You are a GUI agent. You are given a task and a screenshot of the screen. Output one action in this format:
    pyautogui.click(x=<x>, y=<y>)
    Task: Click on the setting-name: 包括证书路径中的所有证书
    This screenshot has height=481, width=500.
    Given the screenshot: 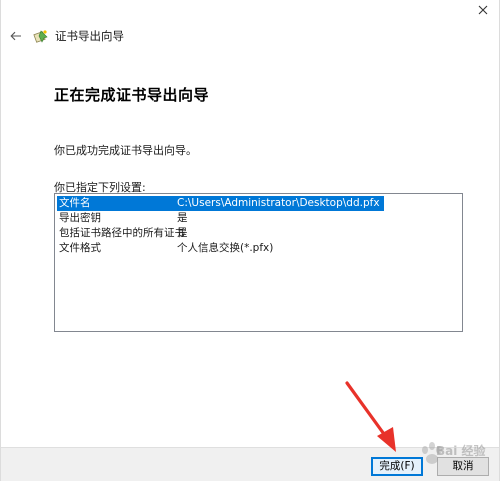 What is the action you would take?
    pyautogui.click(x=122, y=233)
    